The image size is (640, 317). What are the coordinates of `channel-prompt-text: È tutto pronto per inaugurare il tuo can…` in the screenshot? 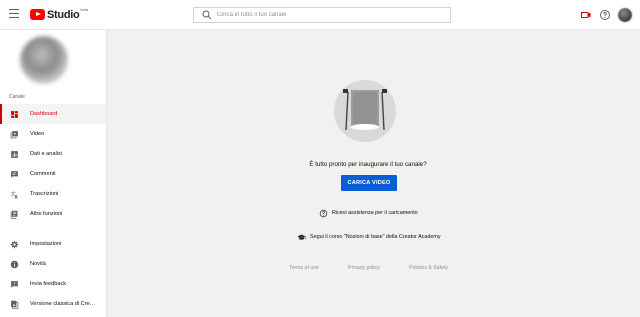 It's located at (368, 164).